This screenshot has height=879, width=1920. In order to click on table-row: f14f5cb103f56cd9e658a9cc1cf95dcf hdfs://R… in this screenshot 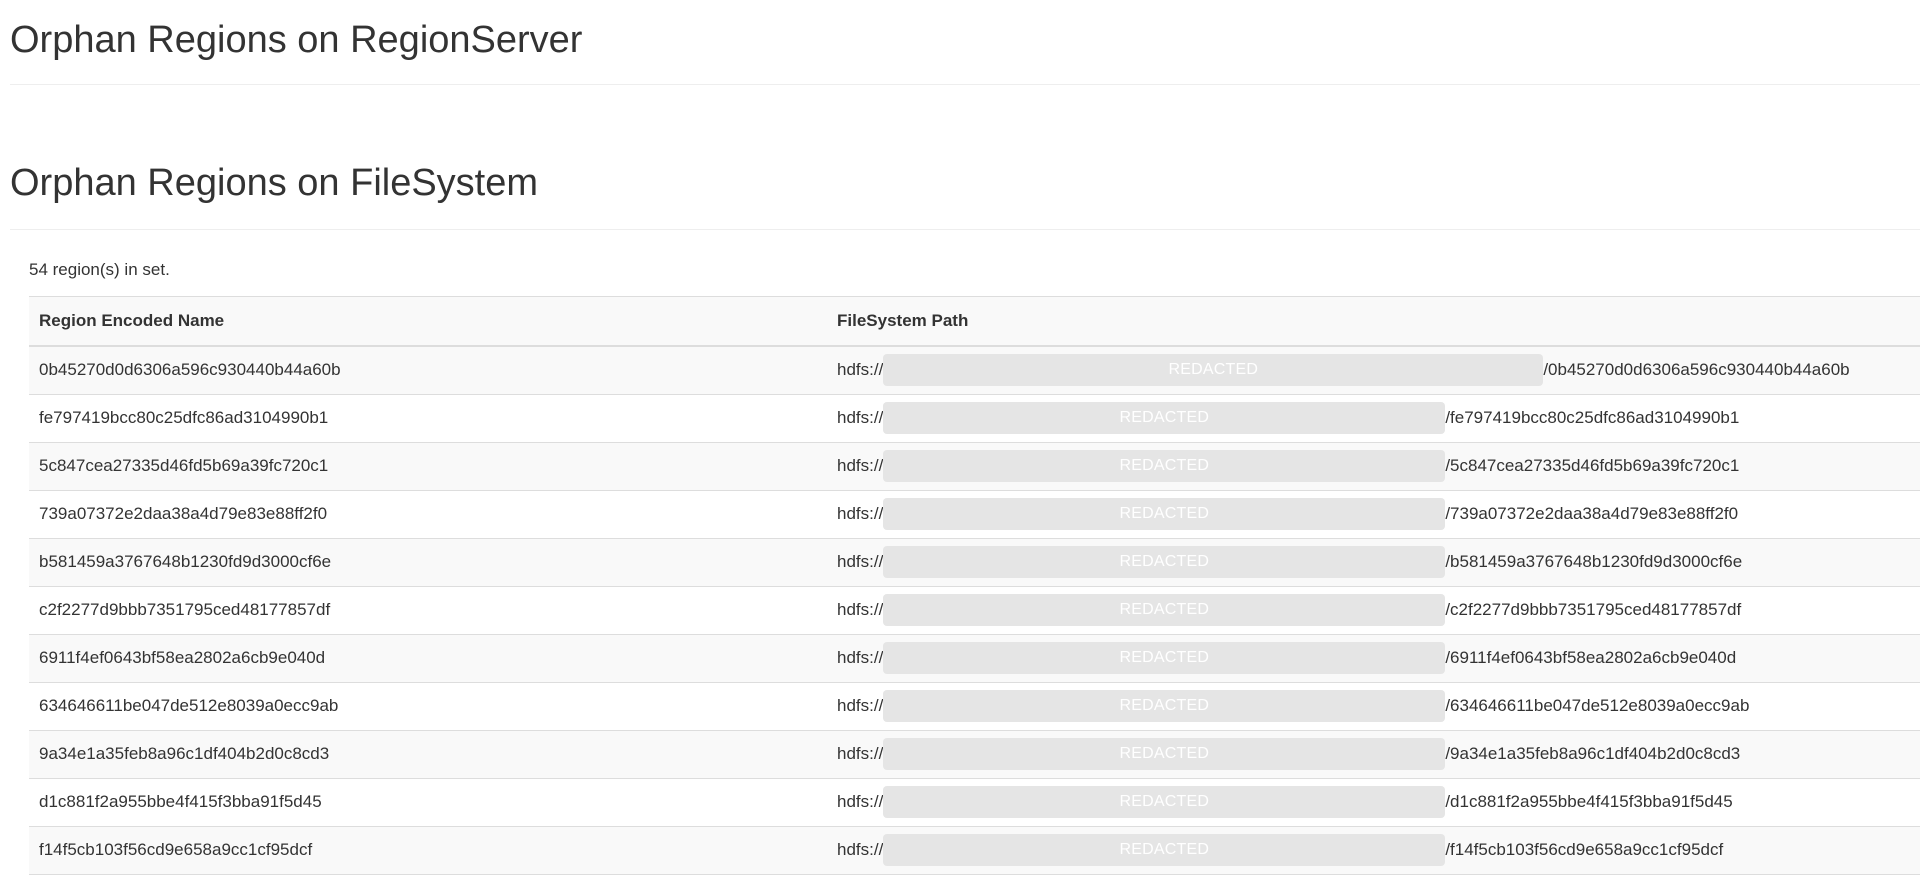, I will do `click(974, 850)`.